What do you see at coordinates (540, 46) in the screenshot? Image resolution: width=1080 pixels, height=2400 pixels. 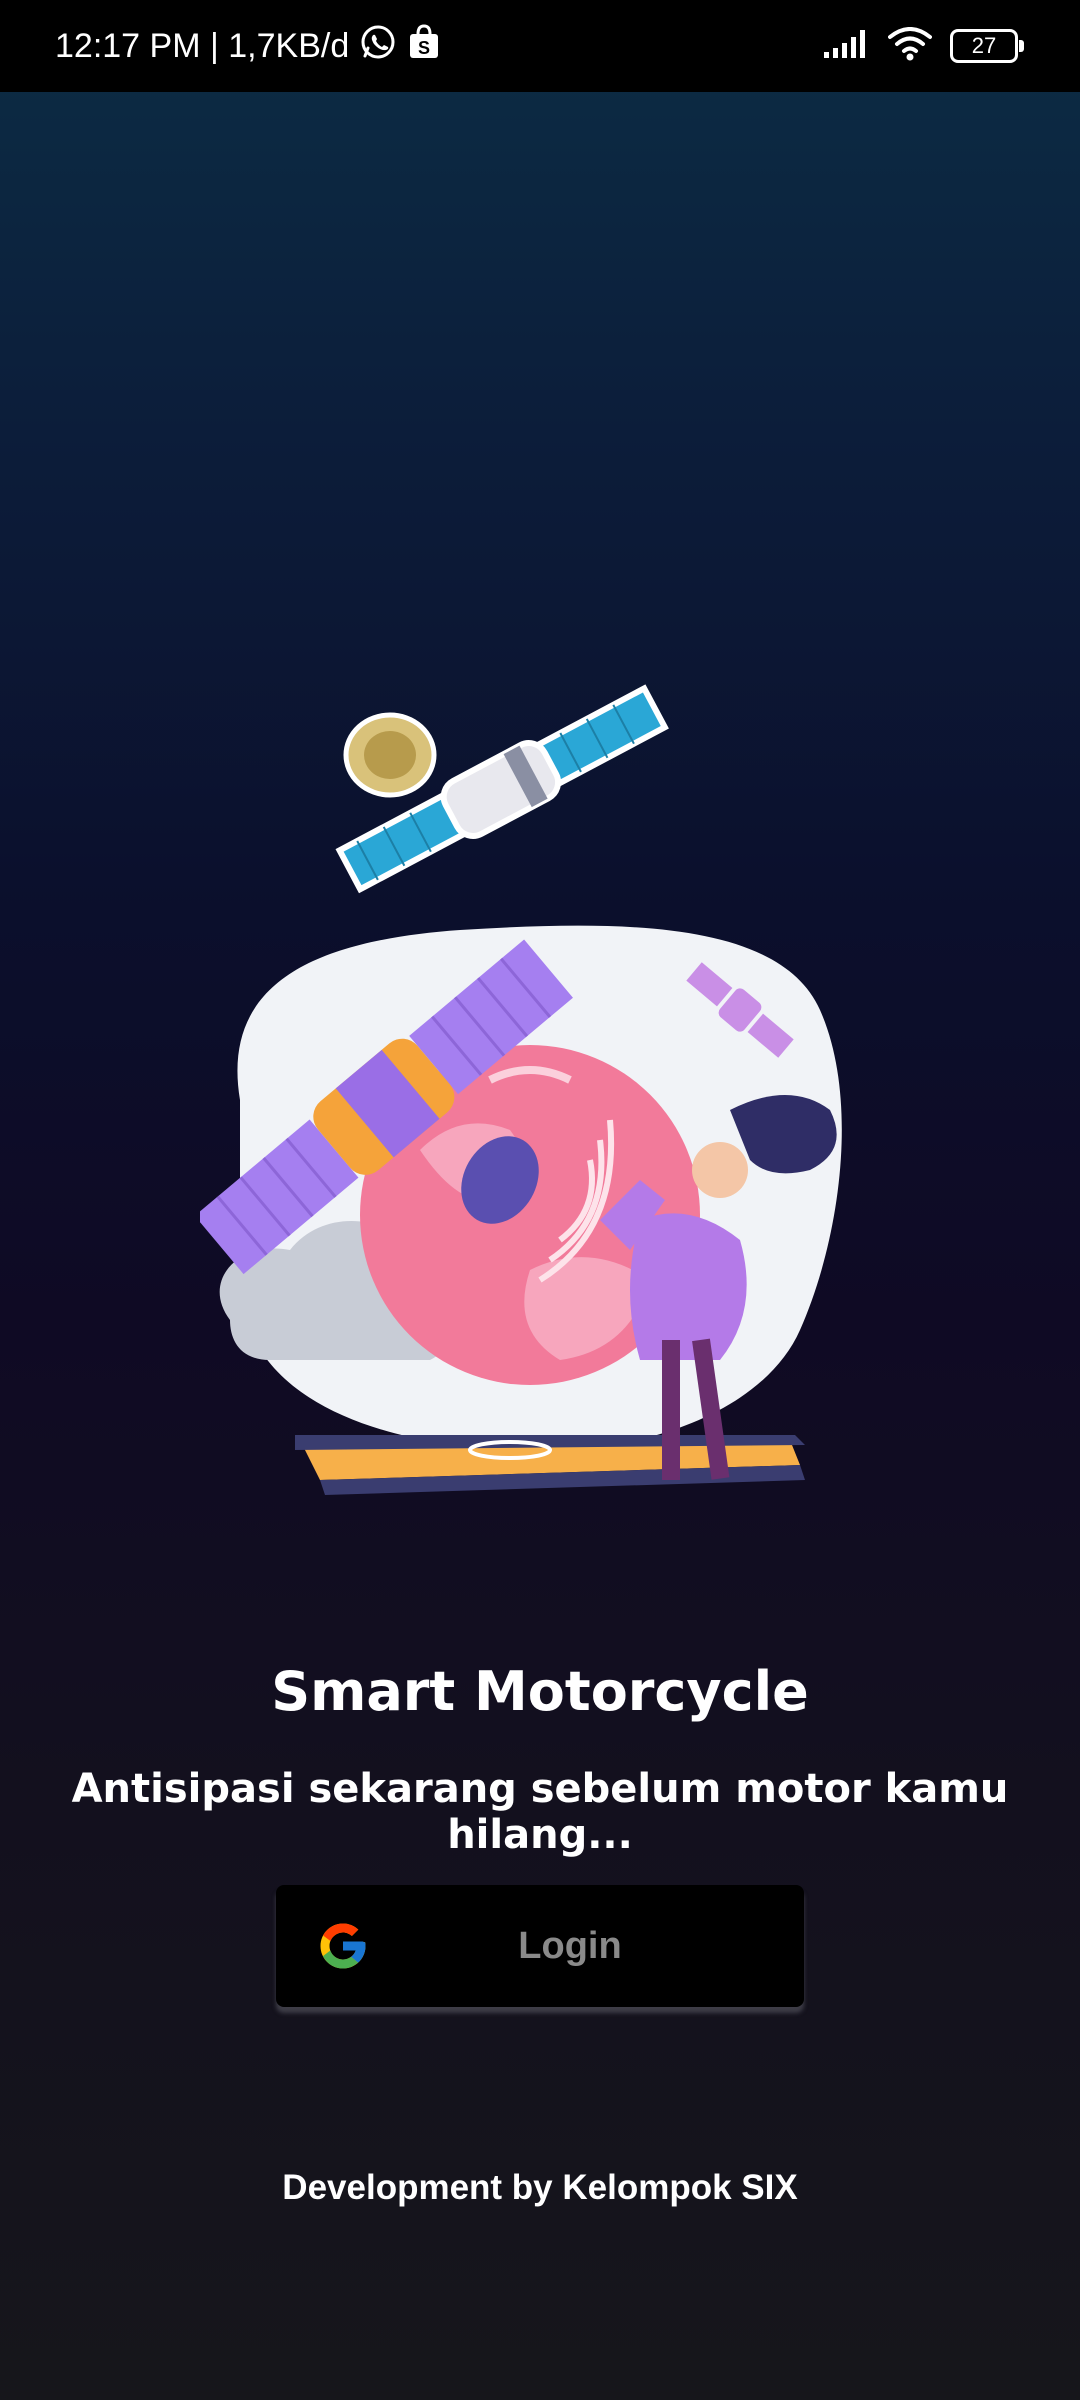 I see `status-bar: 12:17 PM | 1,7KB/d S 27` at bounding box center [540, 46].